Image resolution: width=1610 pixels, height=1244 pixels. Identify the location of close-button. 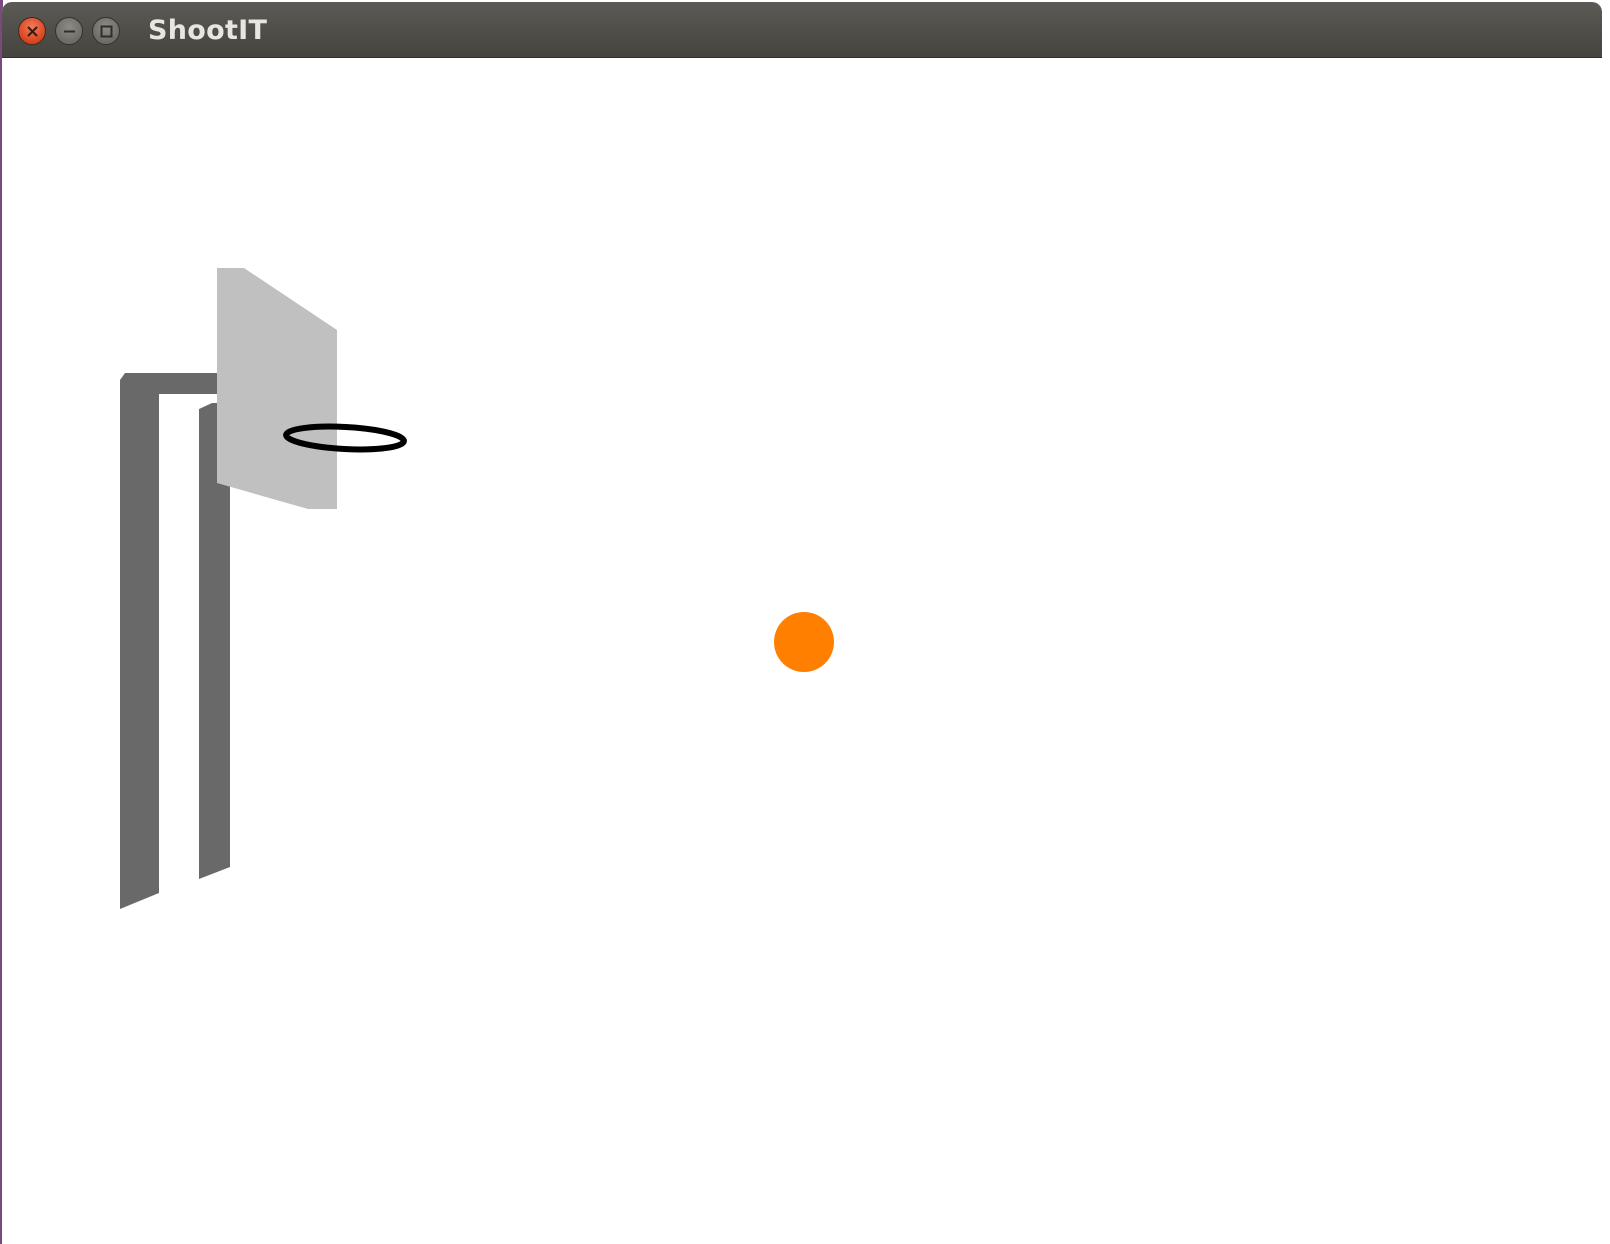
(32, 31).